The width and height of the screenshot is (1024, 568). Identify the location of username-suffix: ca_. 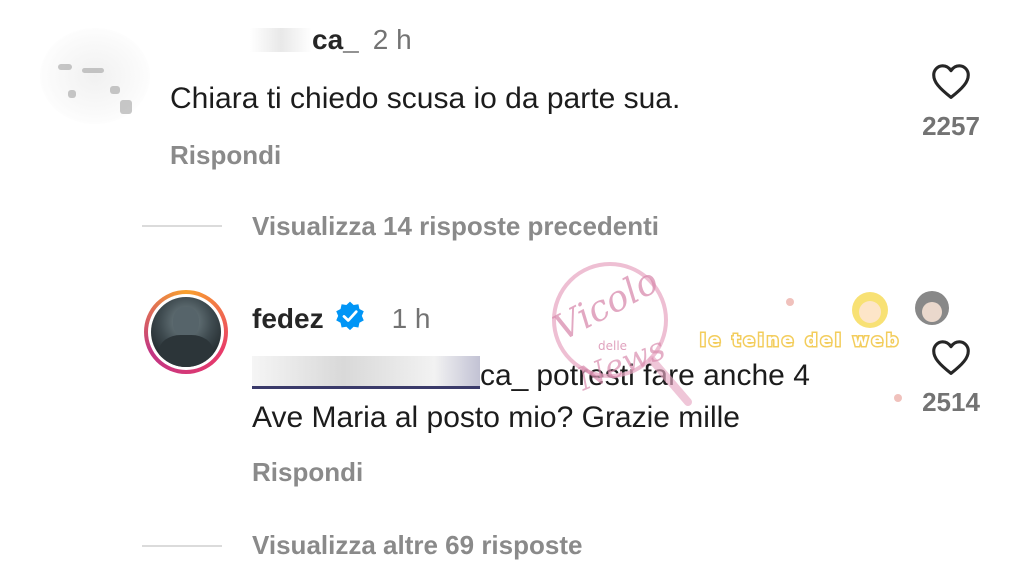
(335, 39).